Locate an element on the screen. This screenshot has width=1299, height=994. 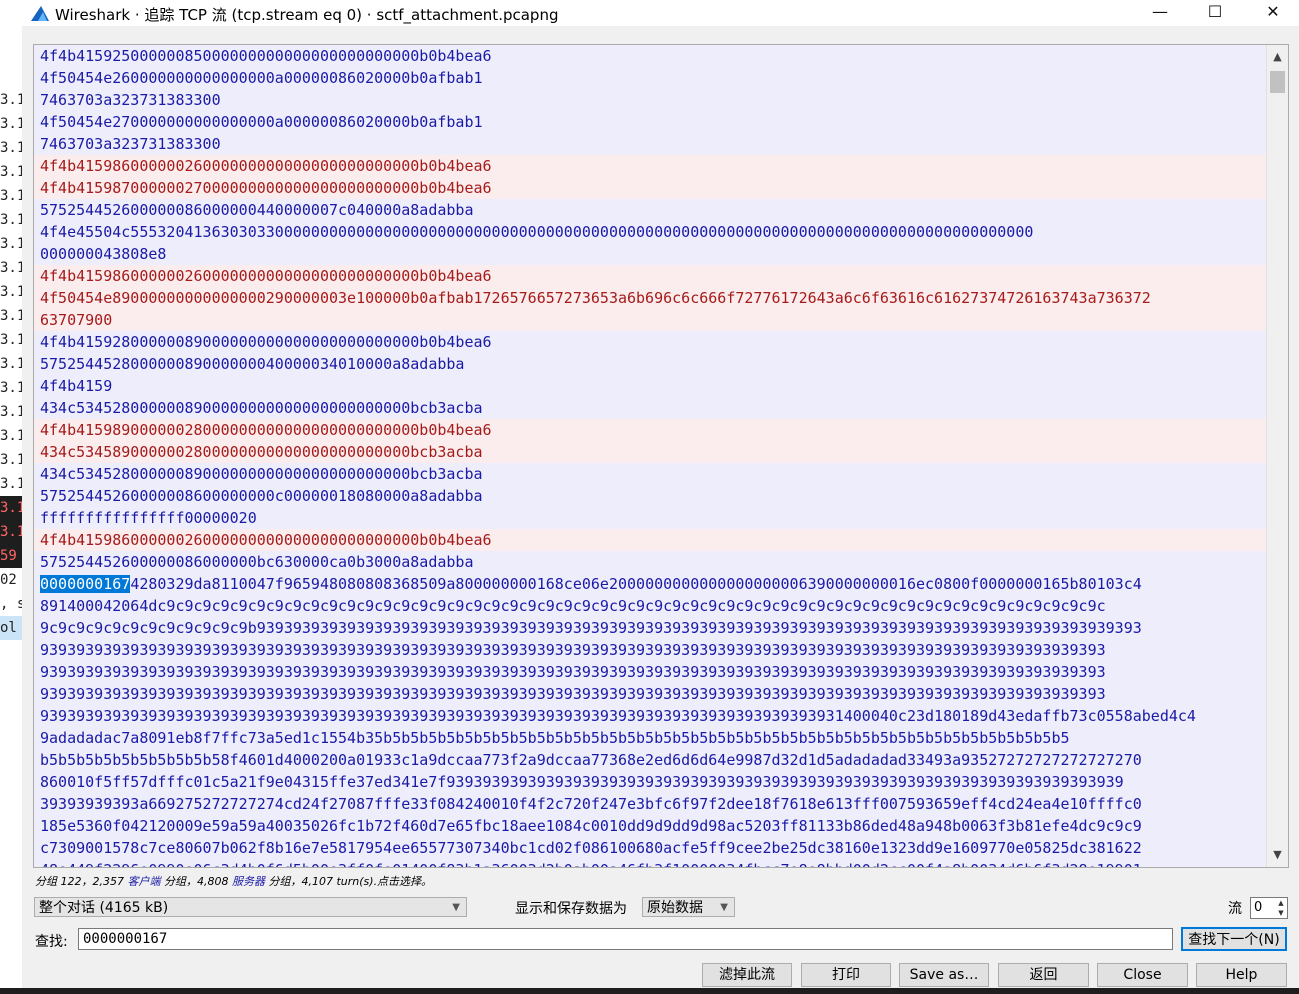
stream-line: ffffffffffffffff00000020 is located at coordinates (650, 518).